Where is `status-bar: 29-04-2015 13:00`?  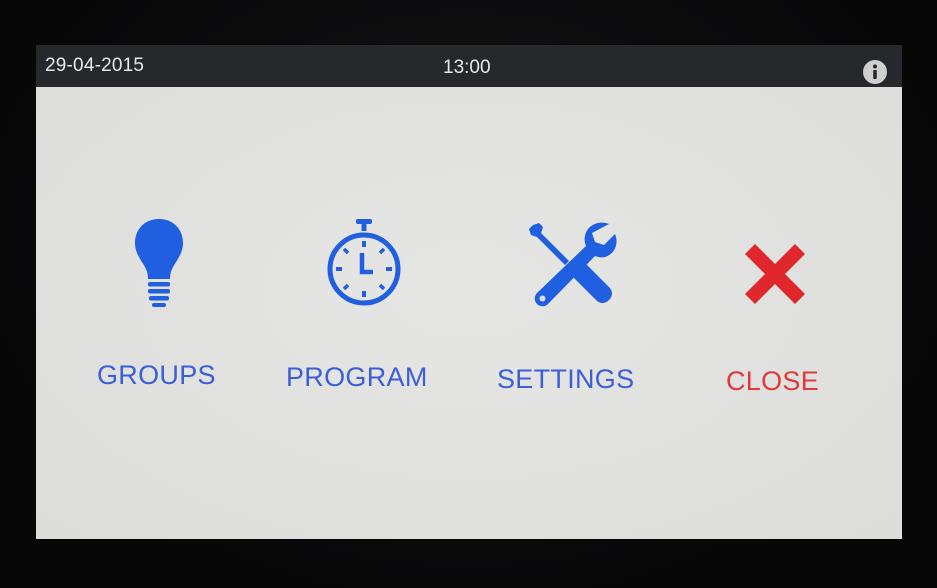
status-bar: 29-04-2015 13:00 is located at coordinates (469, 66).